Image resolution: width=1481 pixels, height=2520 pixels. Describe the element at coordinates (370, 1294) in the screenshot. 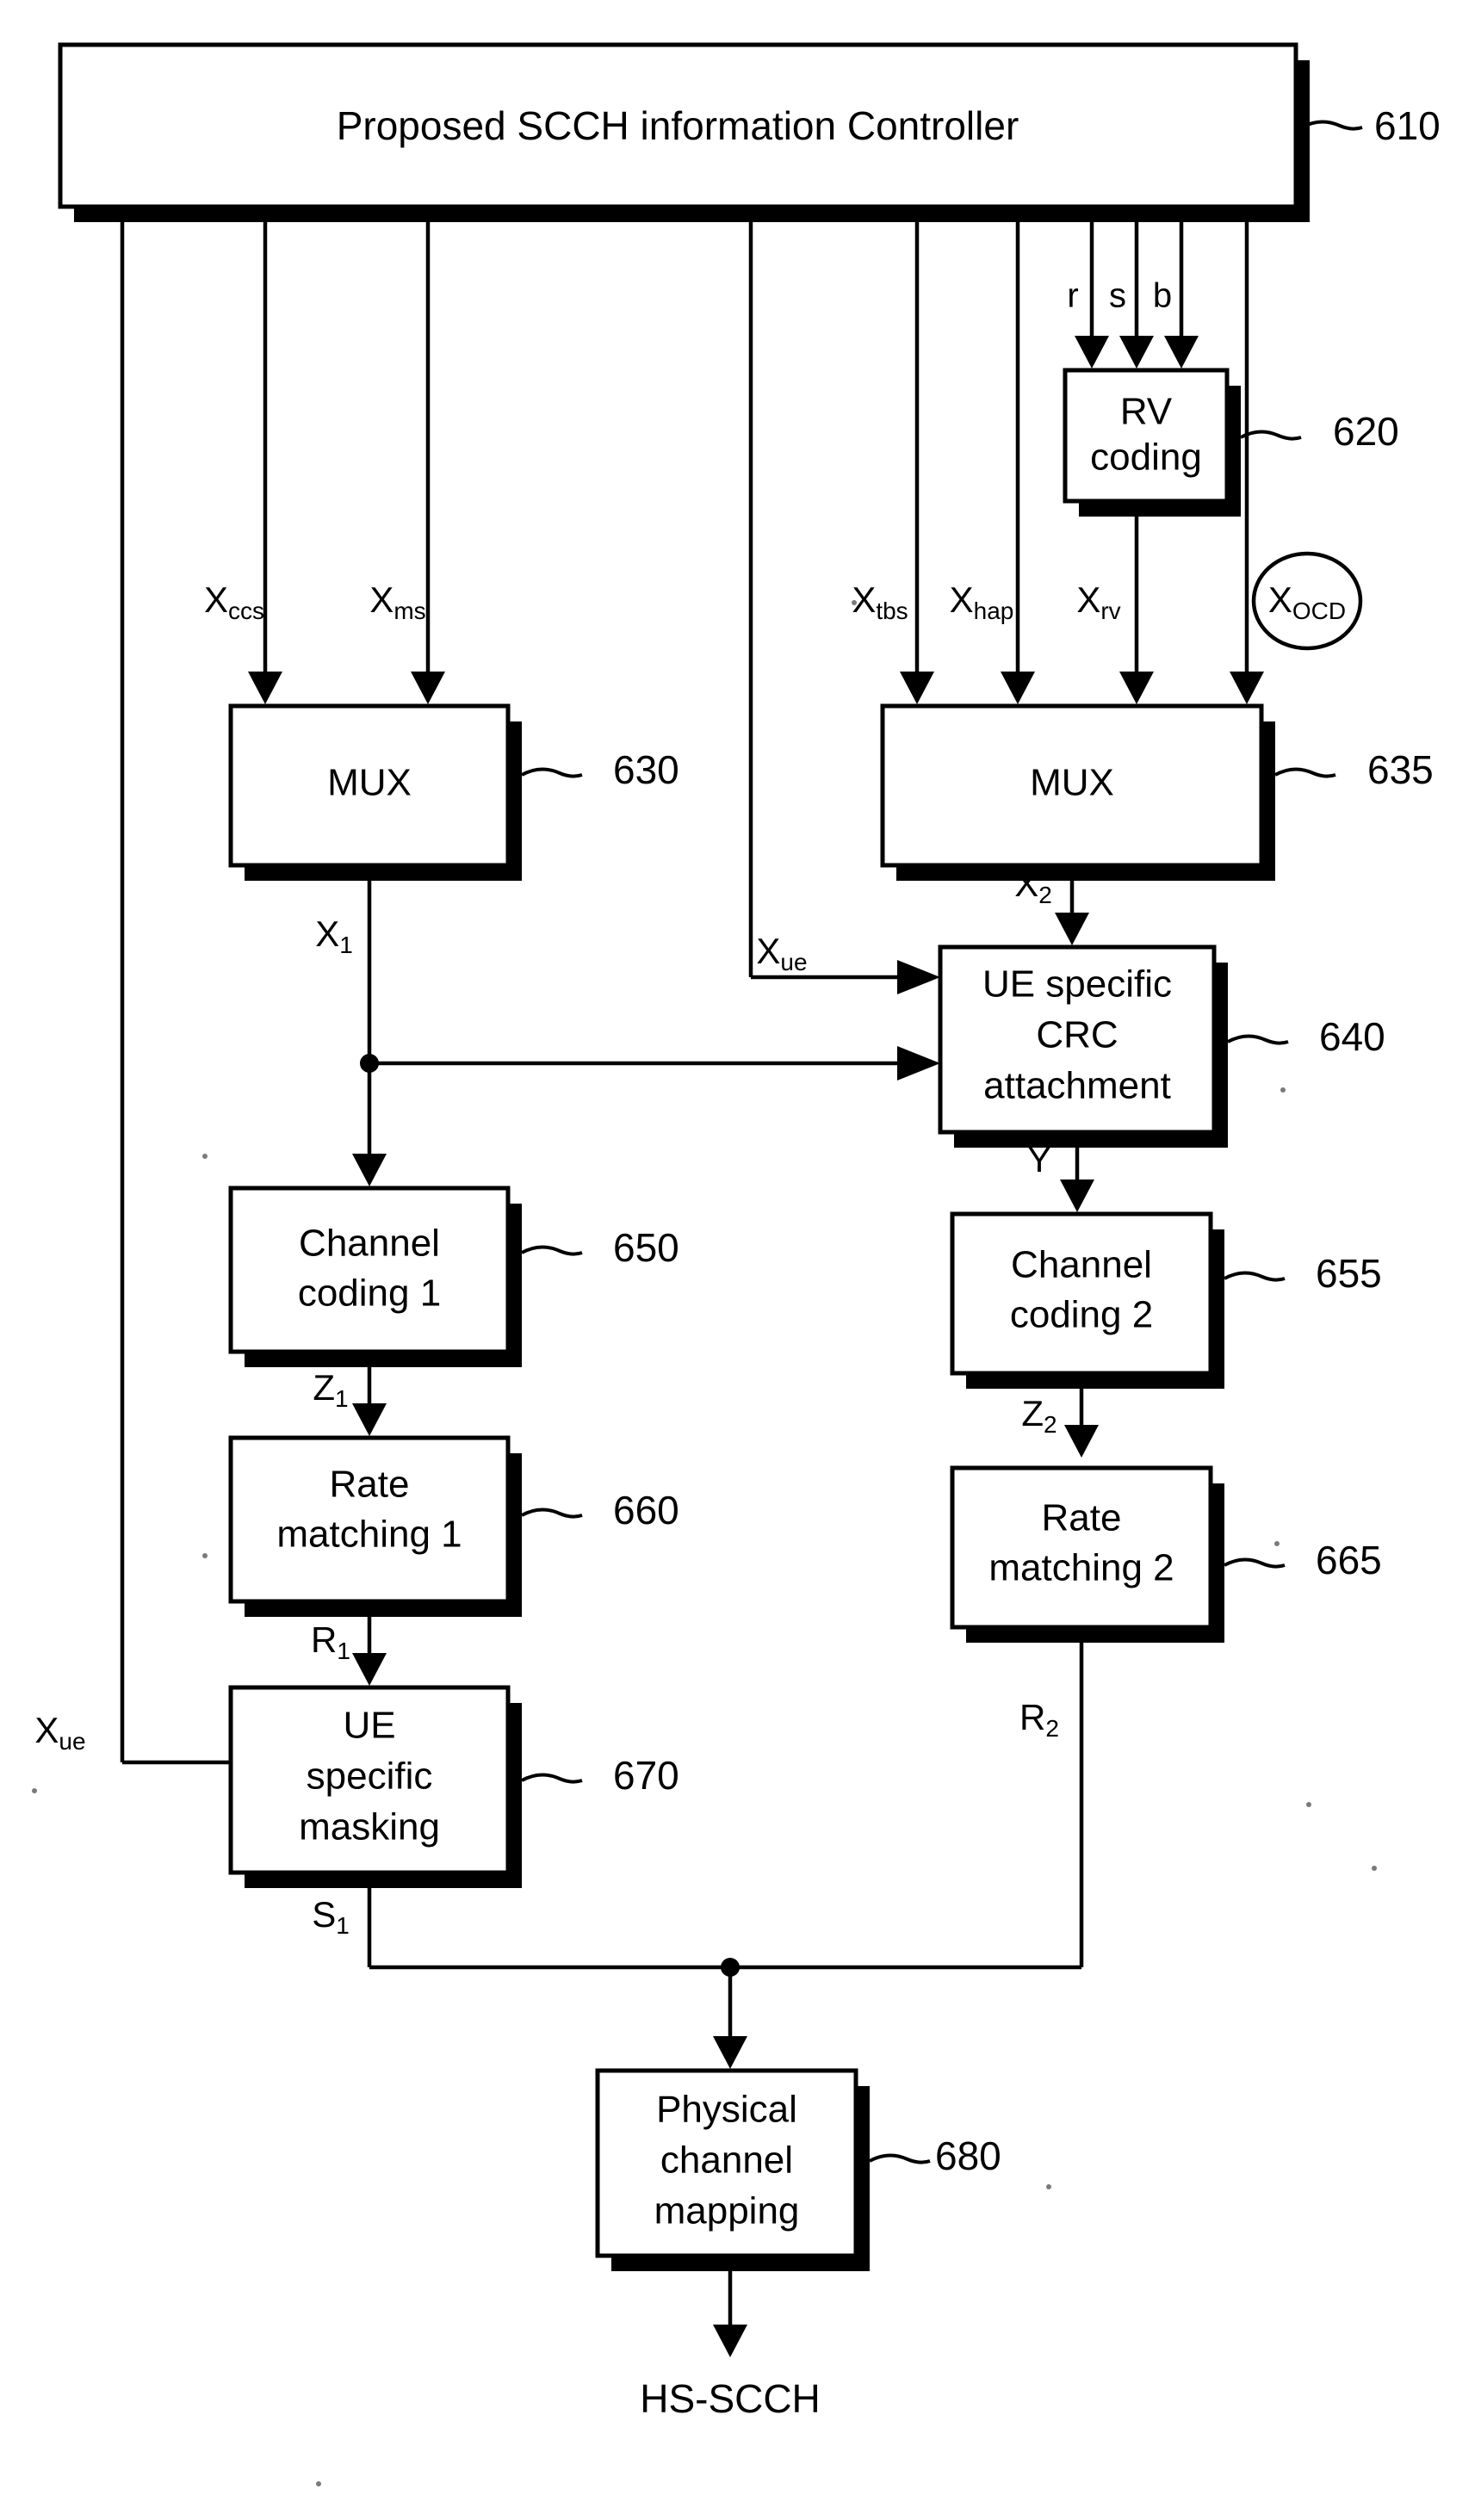

I see `channel-coding-1-label-line2: coding 1` at that location.